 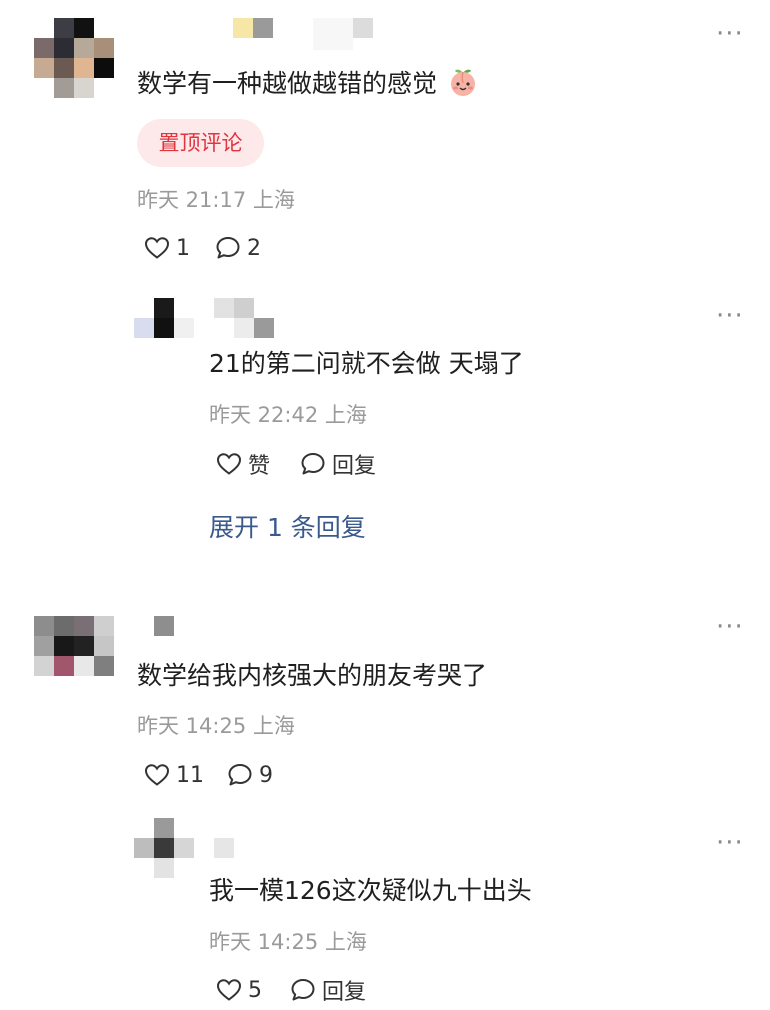 I want to click on like-button: 5, so click(x=239, y=990).